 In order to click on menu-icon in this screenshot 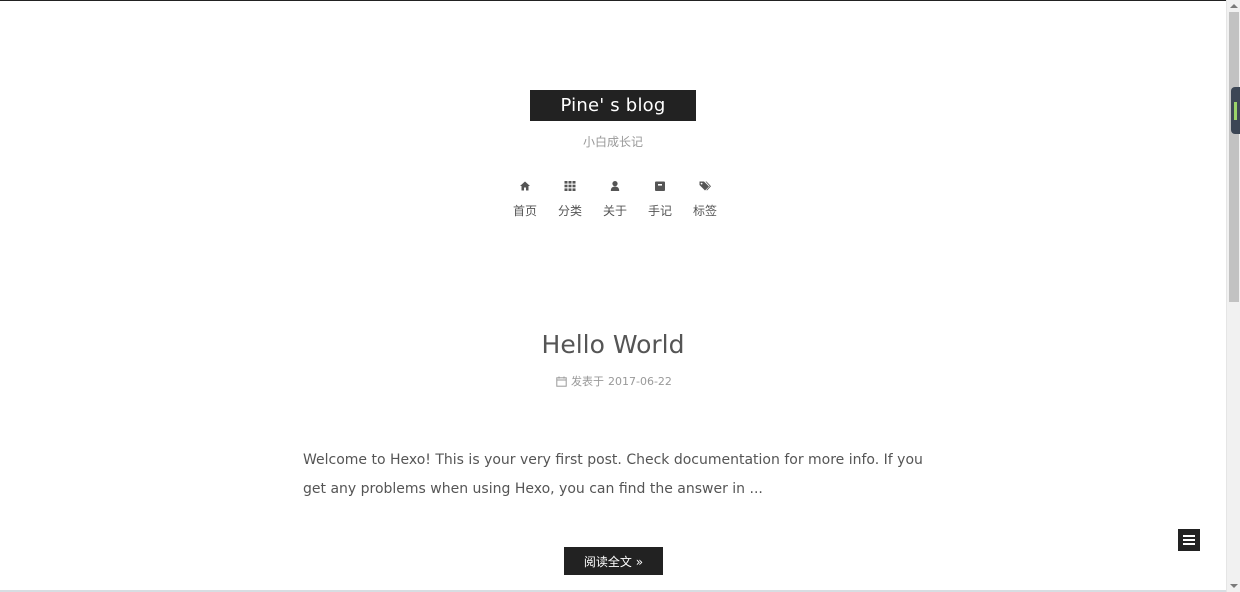, I will do `click(1189, 540)`.